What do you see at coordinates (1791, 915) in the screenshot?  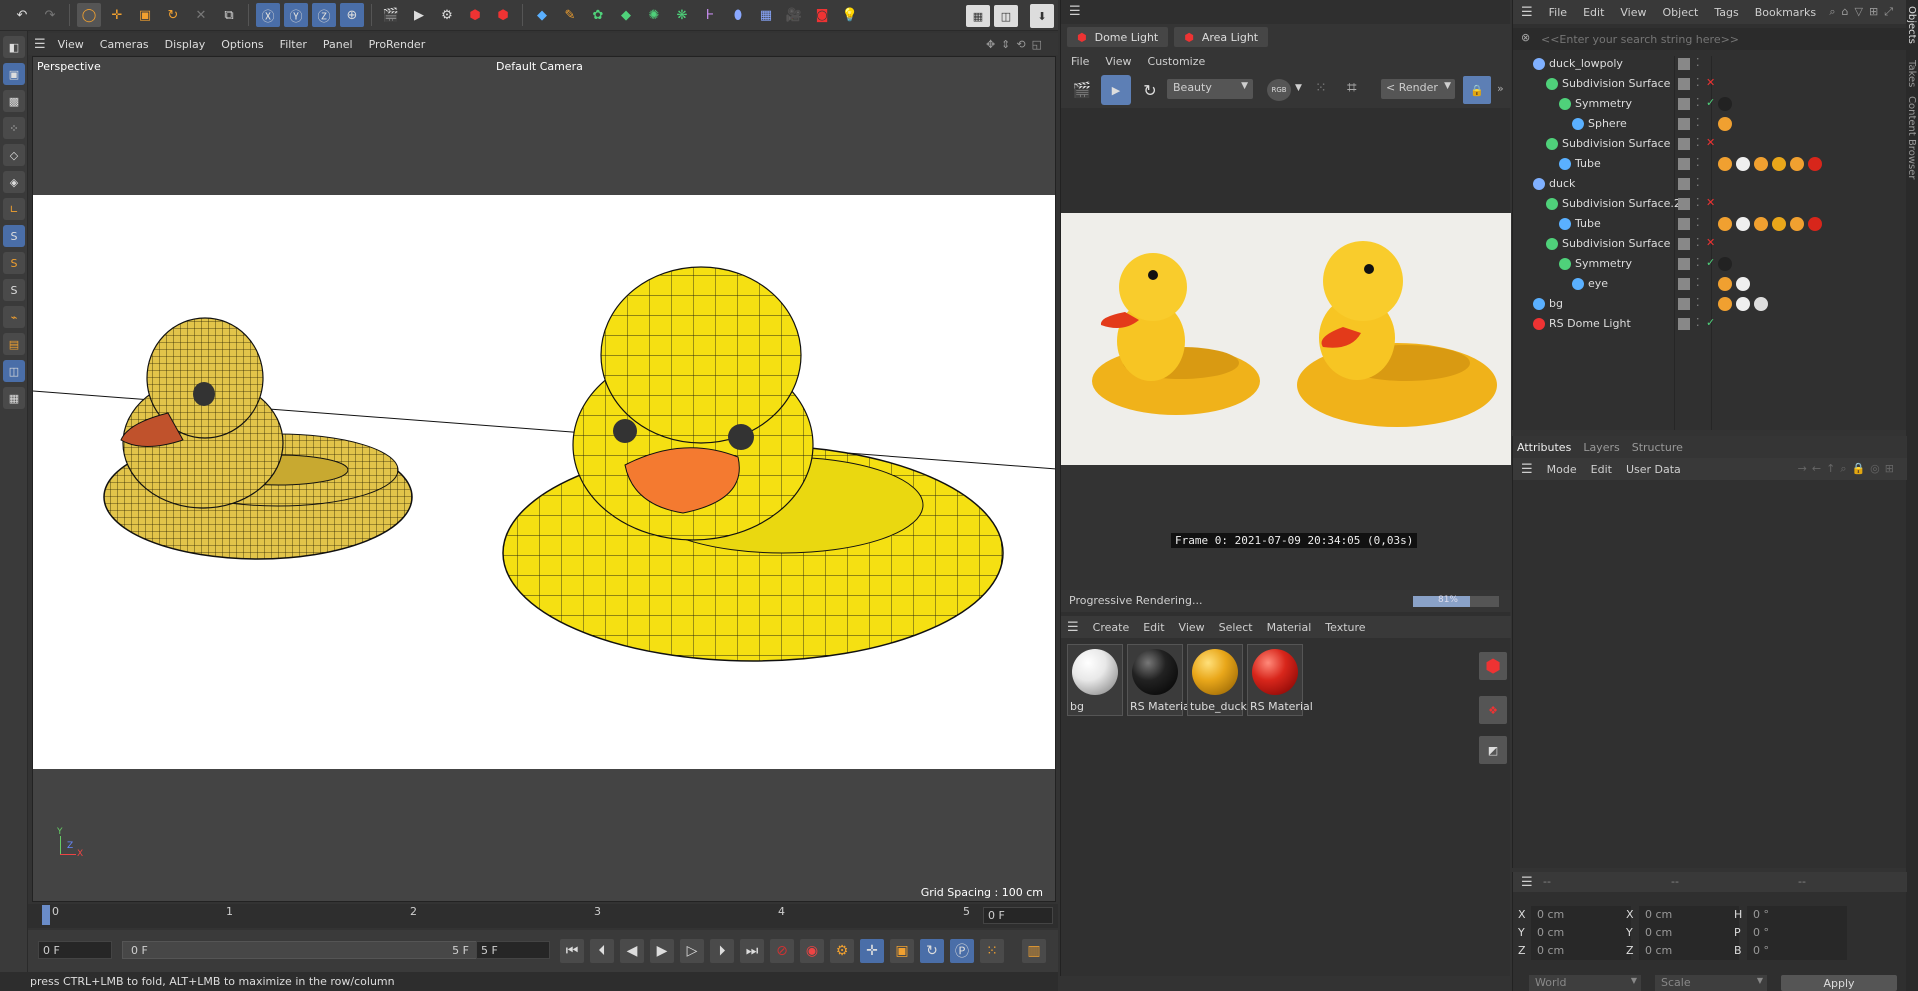 I see `coord-field: H 0 °` at bounding box center [1791, 915].